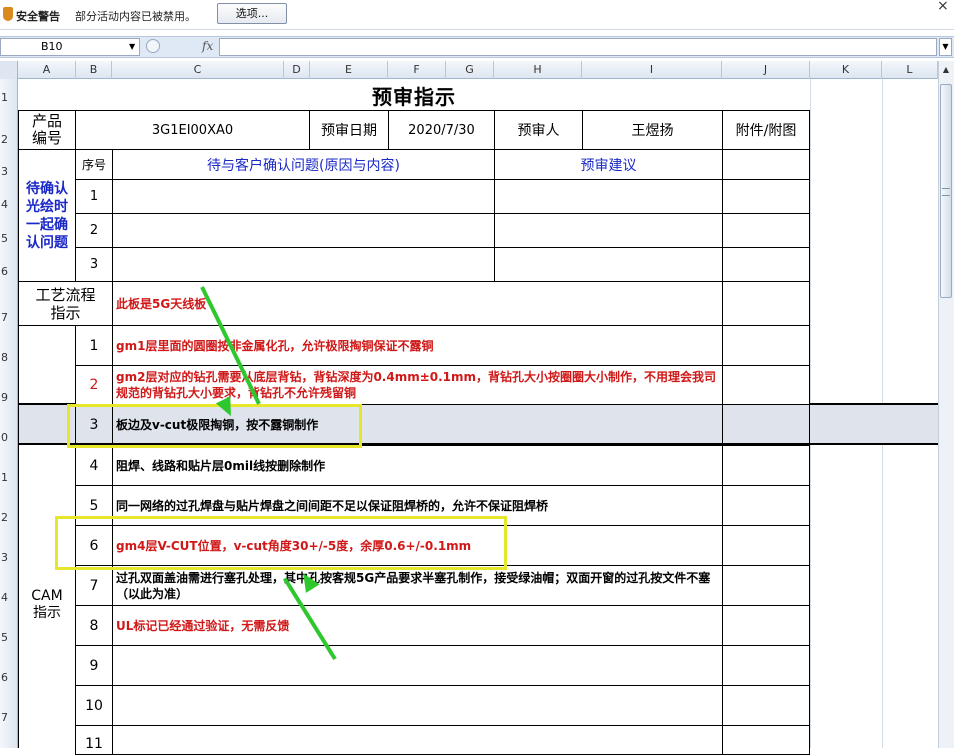  I want to click on column-header-j: J, so click(766, 70).